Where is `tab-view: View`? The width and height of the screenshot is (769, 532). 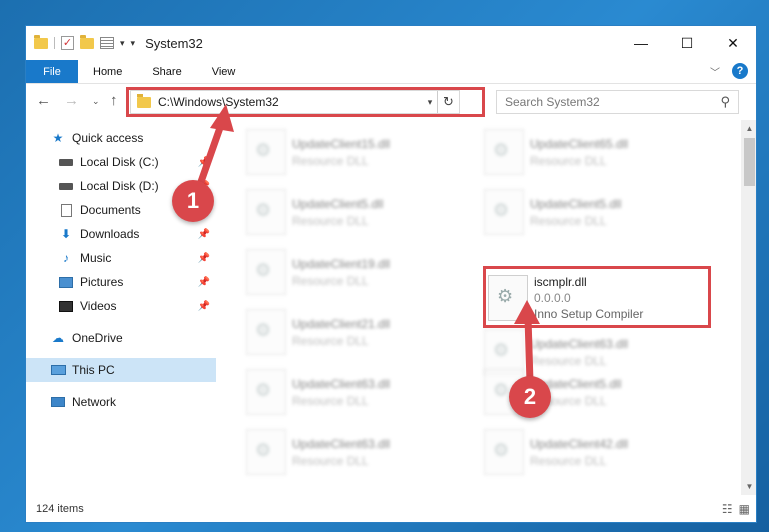 tab-view: View is located at coordinates (224, 71).